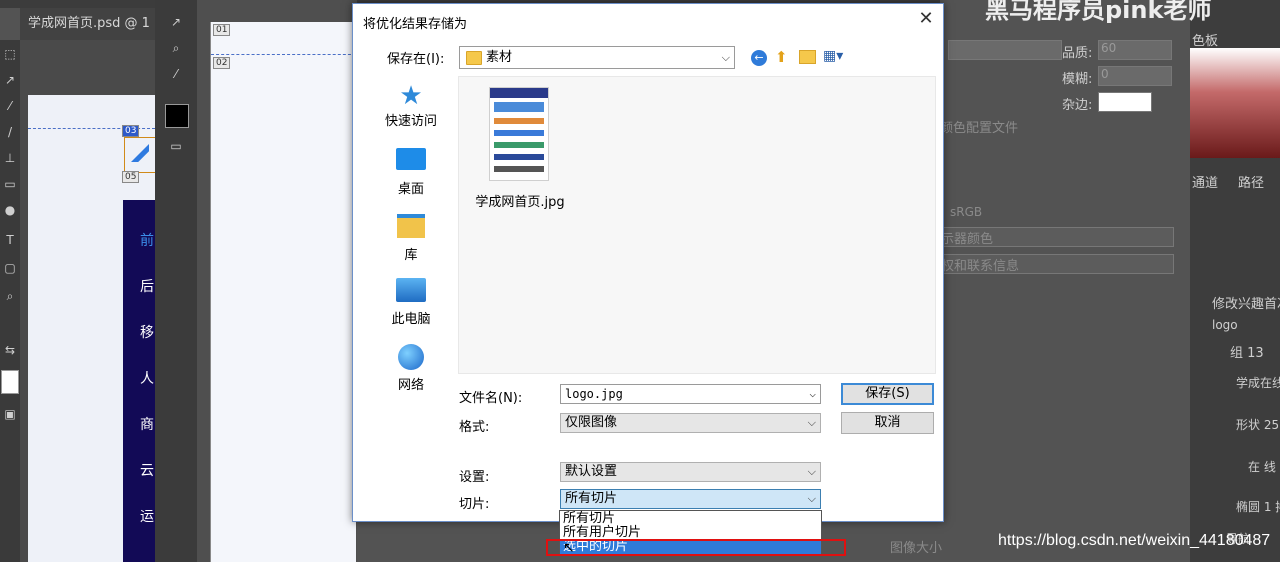 The image size is (1280, 562). Describe the element at coordinates (594, 394) in the screenshot. I see `filename-value: logo.jpg` at that location.